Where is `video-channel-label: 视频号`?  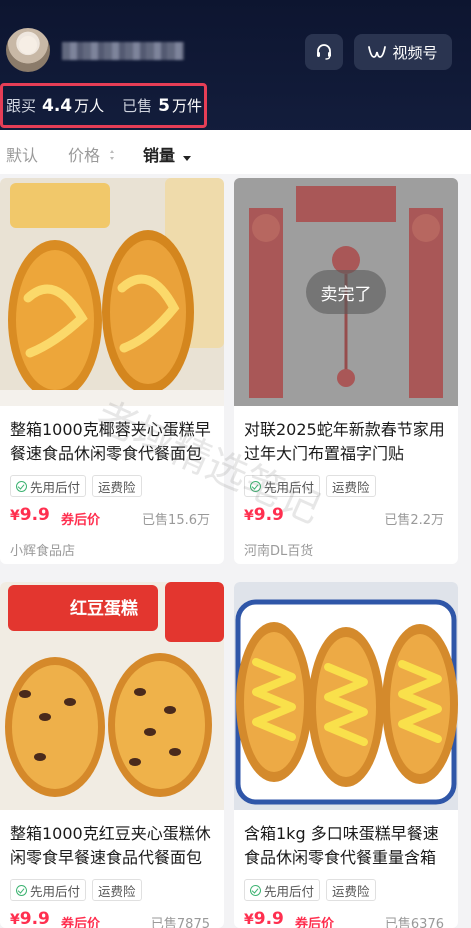
video-channel-label: 视频号 is located at coordinates (415, 52).